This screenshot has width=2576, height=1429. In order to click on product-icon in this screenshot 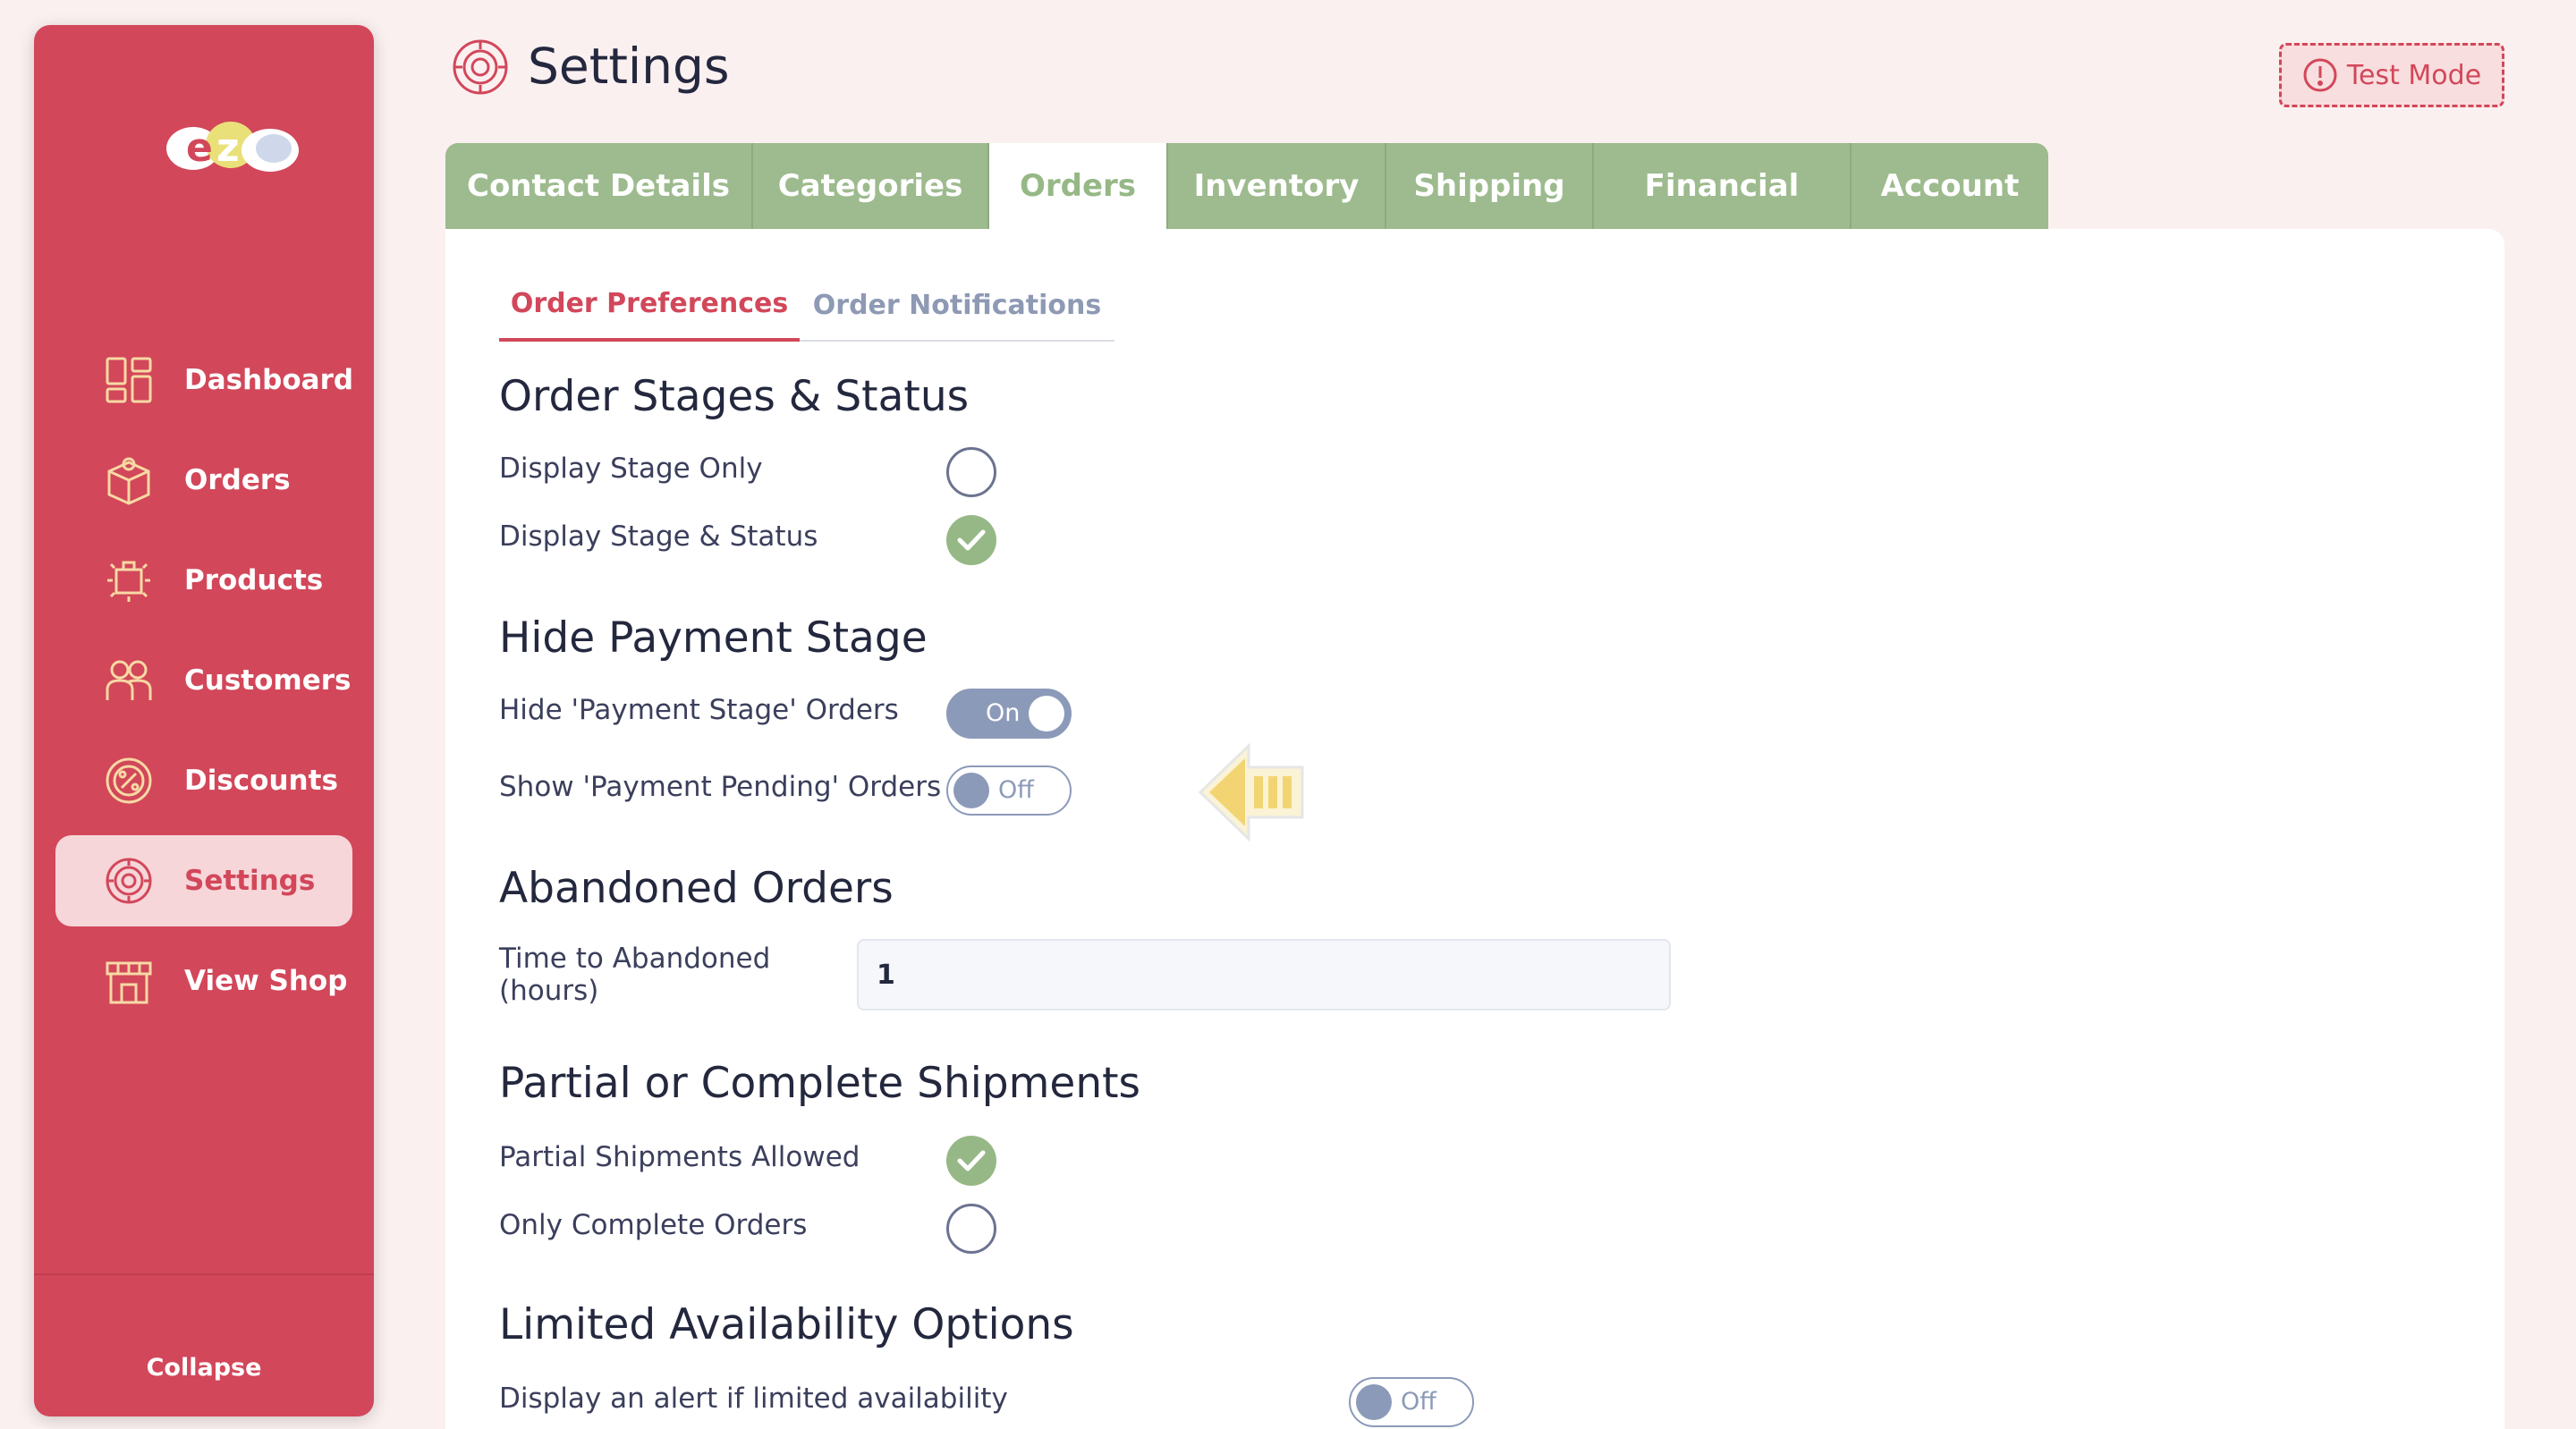, I will do `click(128, 581)`.